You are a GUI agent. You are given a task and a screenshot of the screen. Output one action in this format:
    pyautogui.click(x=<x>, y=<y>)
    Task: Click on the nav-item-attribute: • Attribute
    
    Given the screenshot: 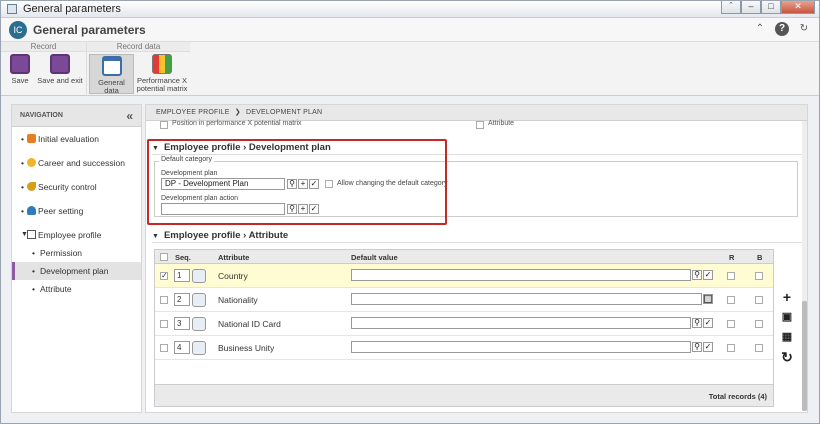 What is the action you would take?
    pyautogui.click(x=76, y=289)
    